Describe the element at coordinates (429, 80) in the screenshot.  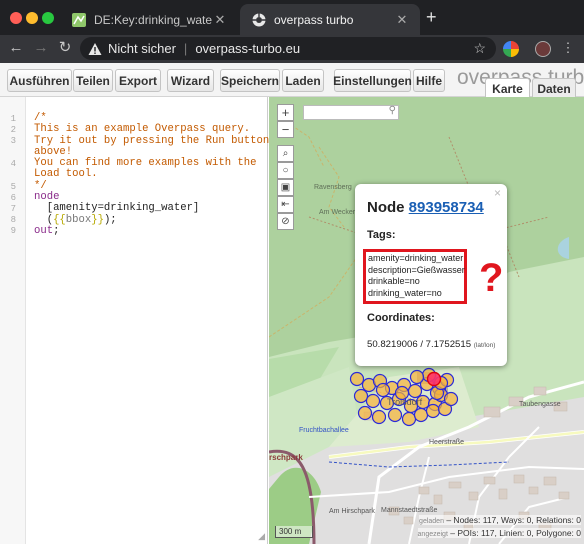
I see `help-button: Hilfe` at that location.